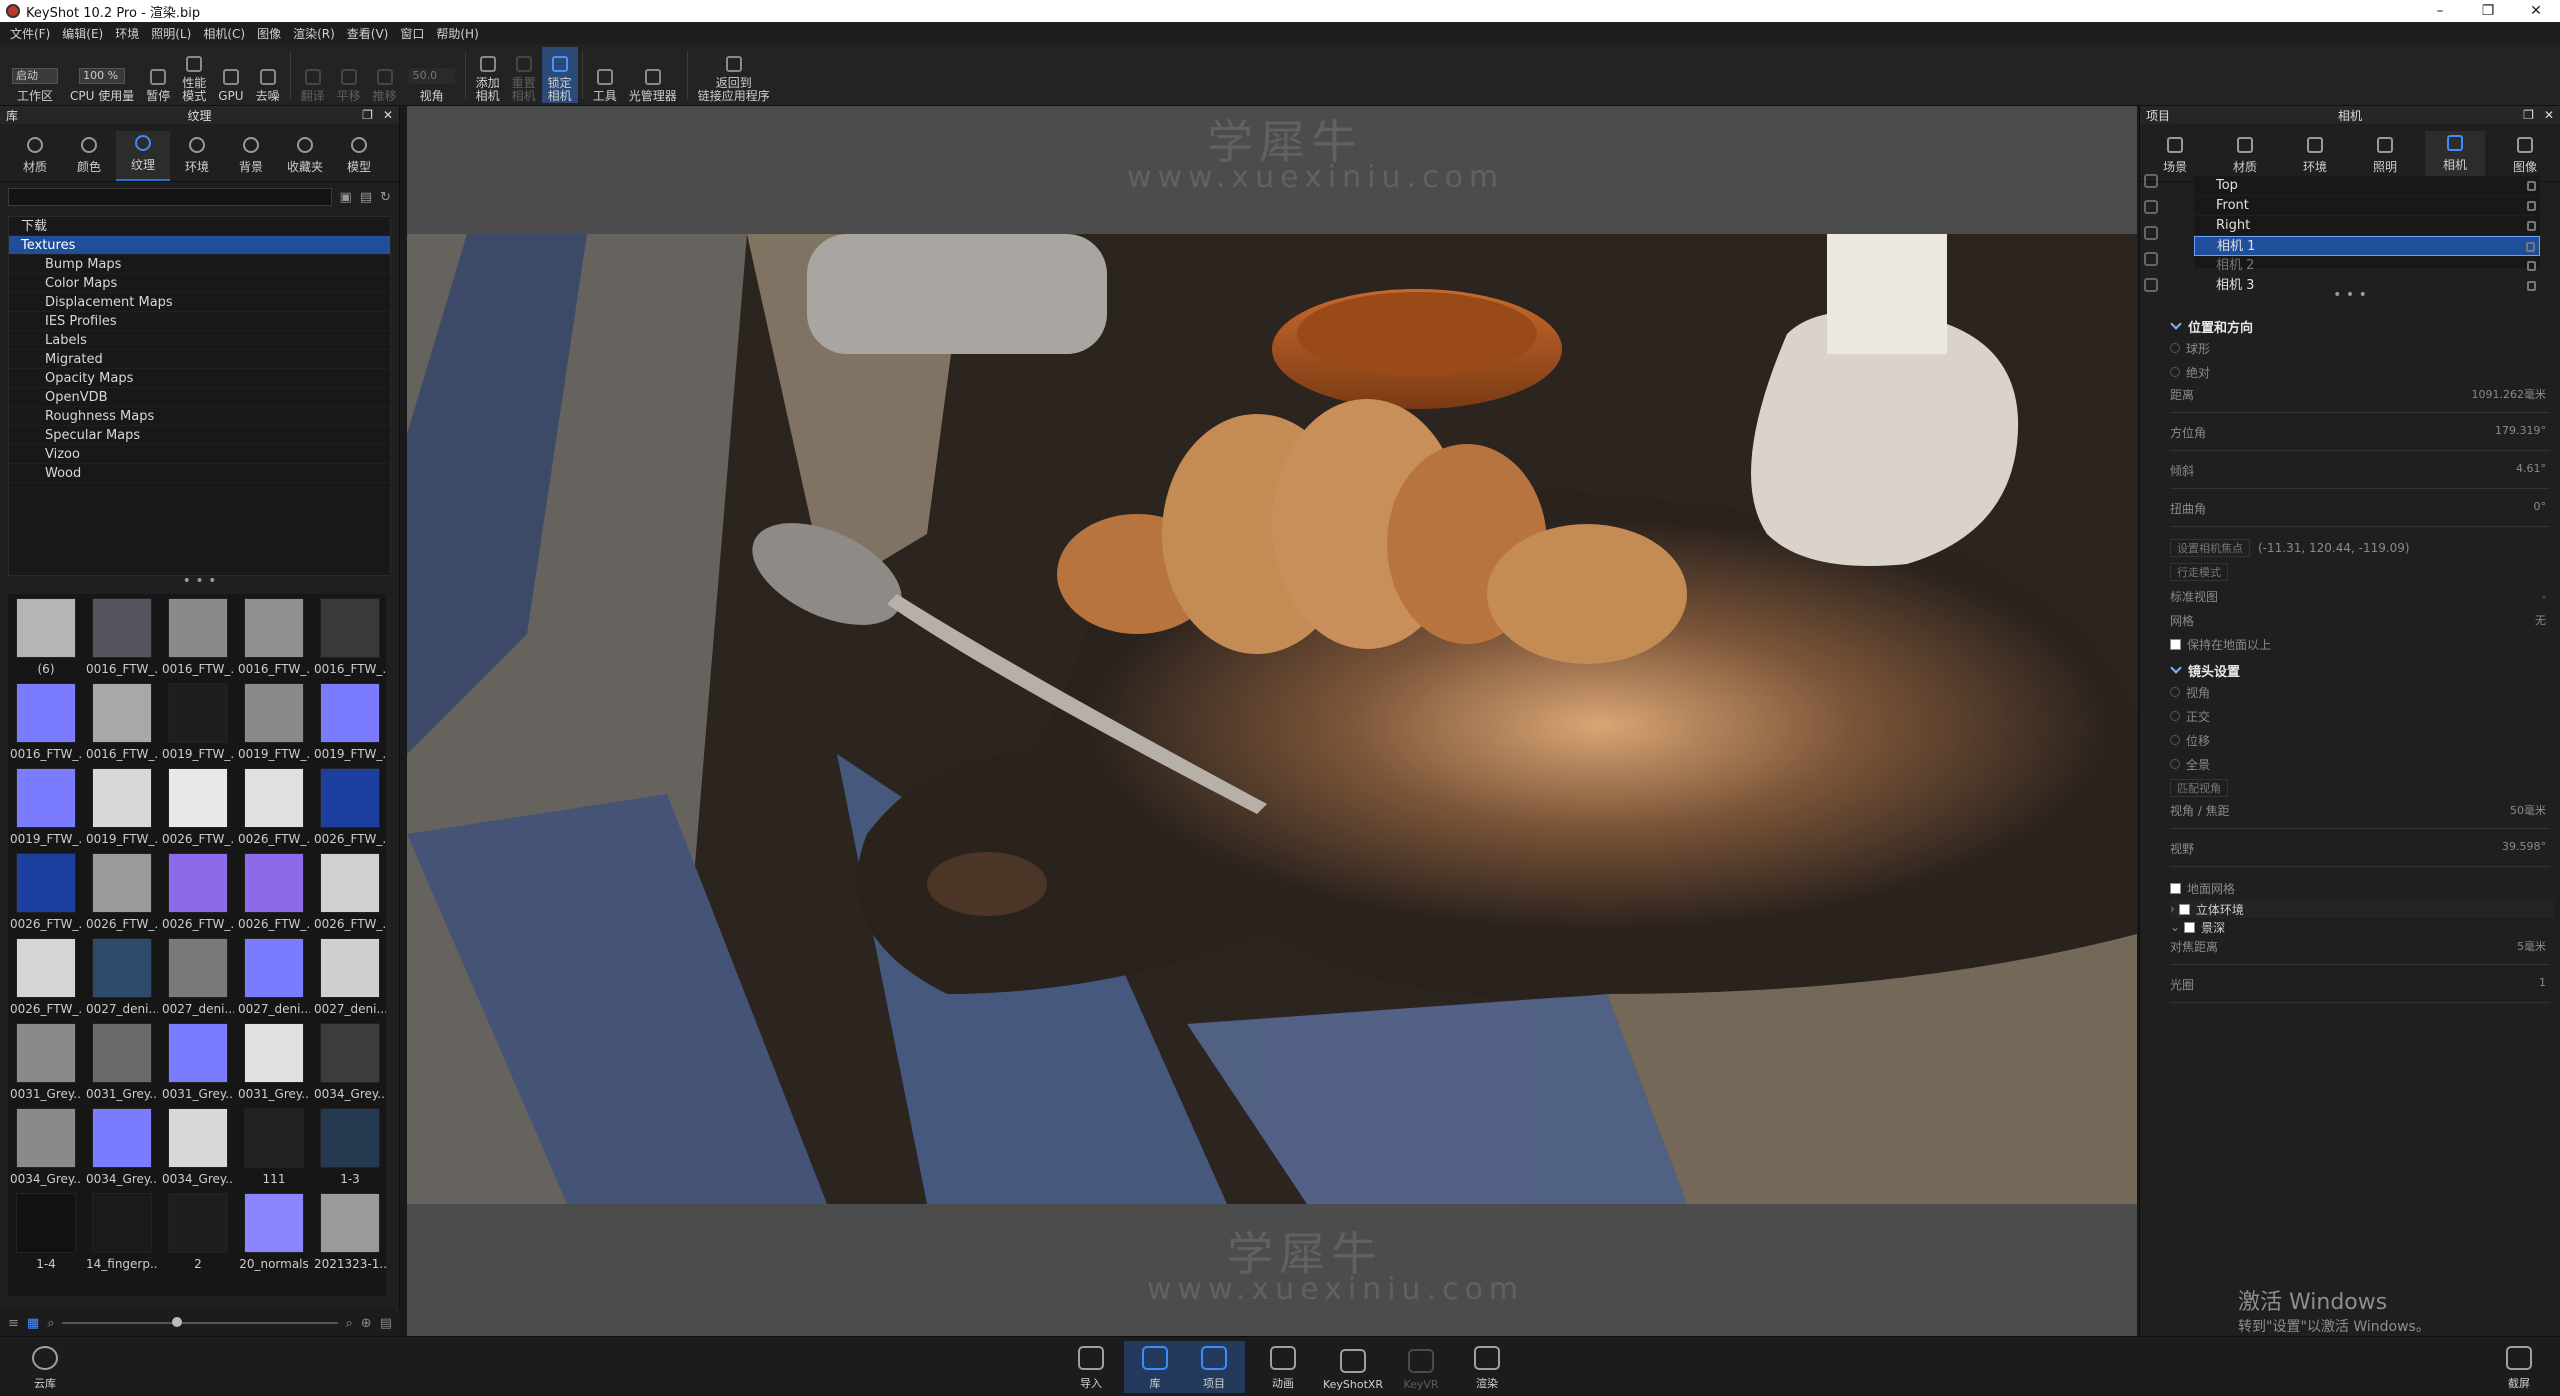  What do you see at coordinates (385, 75) in the screenshot?
I see `dolly-button: 推移` at bounding box center [385, 75].